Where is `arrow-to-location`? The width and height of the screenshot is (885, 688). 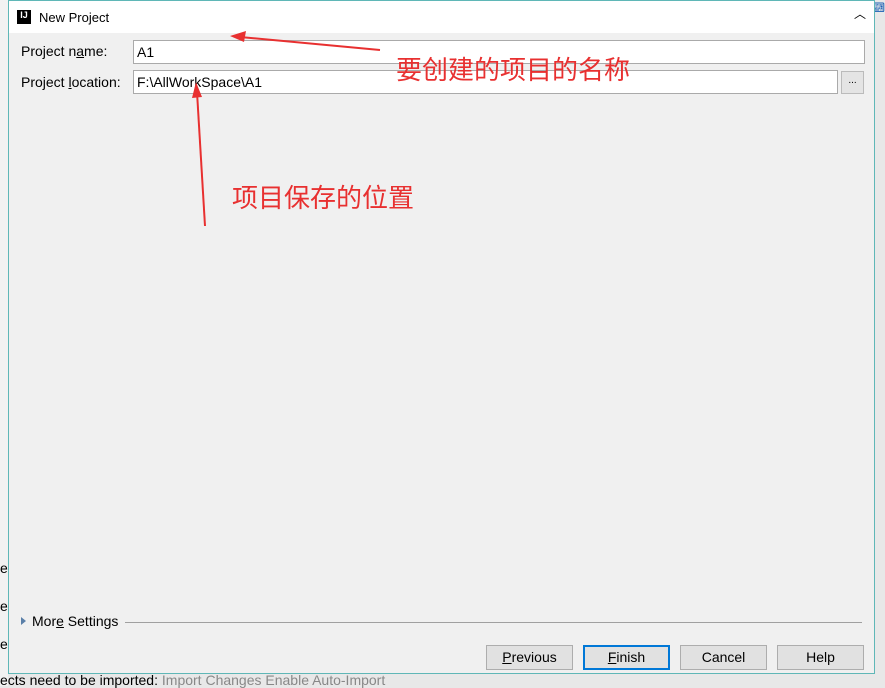 arrow-to-location is located at coordinates (201, 159).